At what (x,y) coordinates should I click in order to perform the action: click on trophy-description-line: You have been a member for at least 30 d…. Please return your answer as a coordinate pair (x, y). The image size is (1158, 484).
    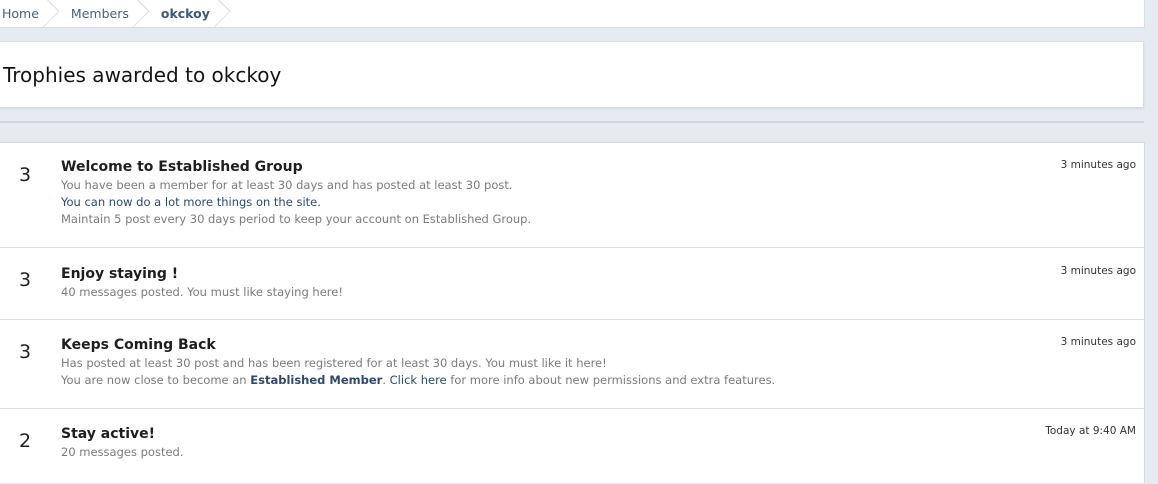
    Looking at the image, I should click on (287, 185).